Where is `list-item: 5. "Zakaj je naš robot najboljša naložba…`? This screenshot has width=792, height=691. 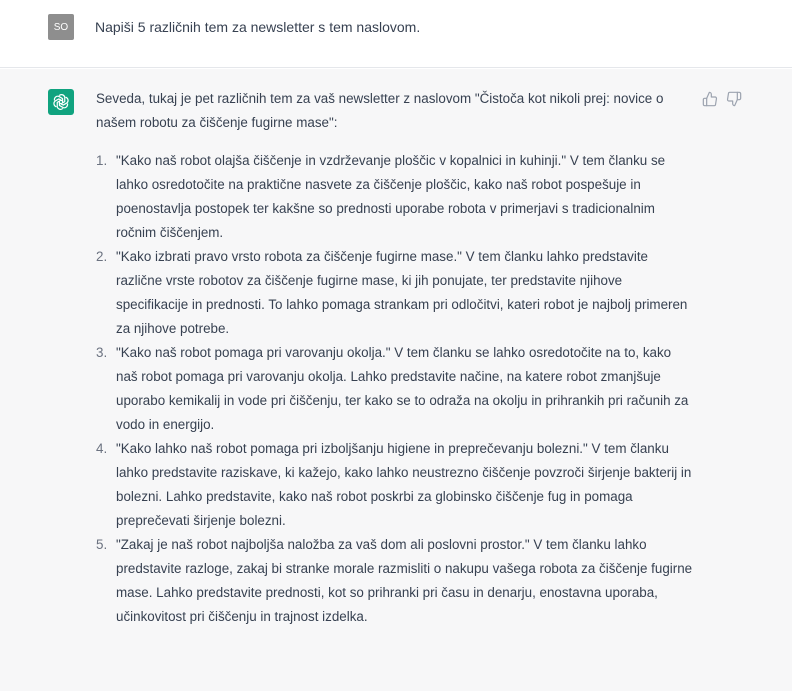
list-item: 5. "Zakaj je naš robot najboljša naložba… is located at coordinates (396, 581).